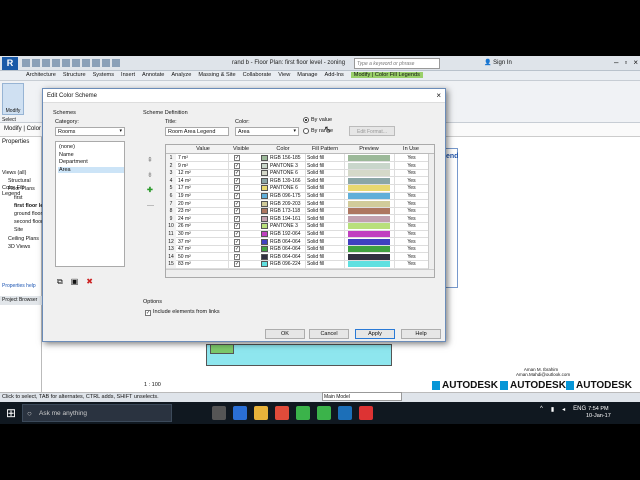 The height and width of the screenshot is (480, 640). Describe the element at coordinates (97, 413) in the screenshot. I see `cortana-search: ○ Ask me anything` at that location.